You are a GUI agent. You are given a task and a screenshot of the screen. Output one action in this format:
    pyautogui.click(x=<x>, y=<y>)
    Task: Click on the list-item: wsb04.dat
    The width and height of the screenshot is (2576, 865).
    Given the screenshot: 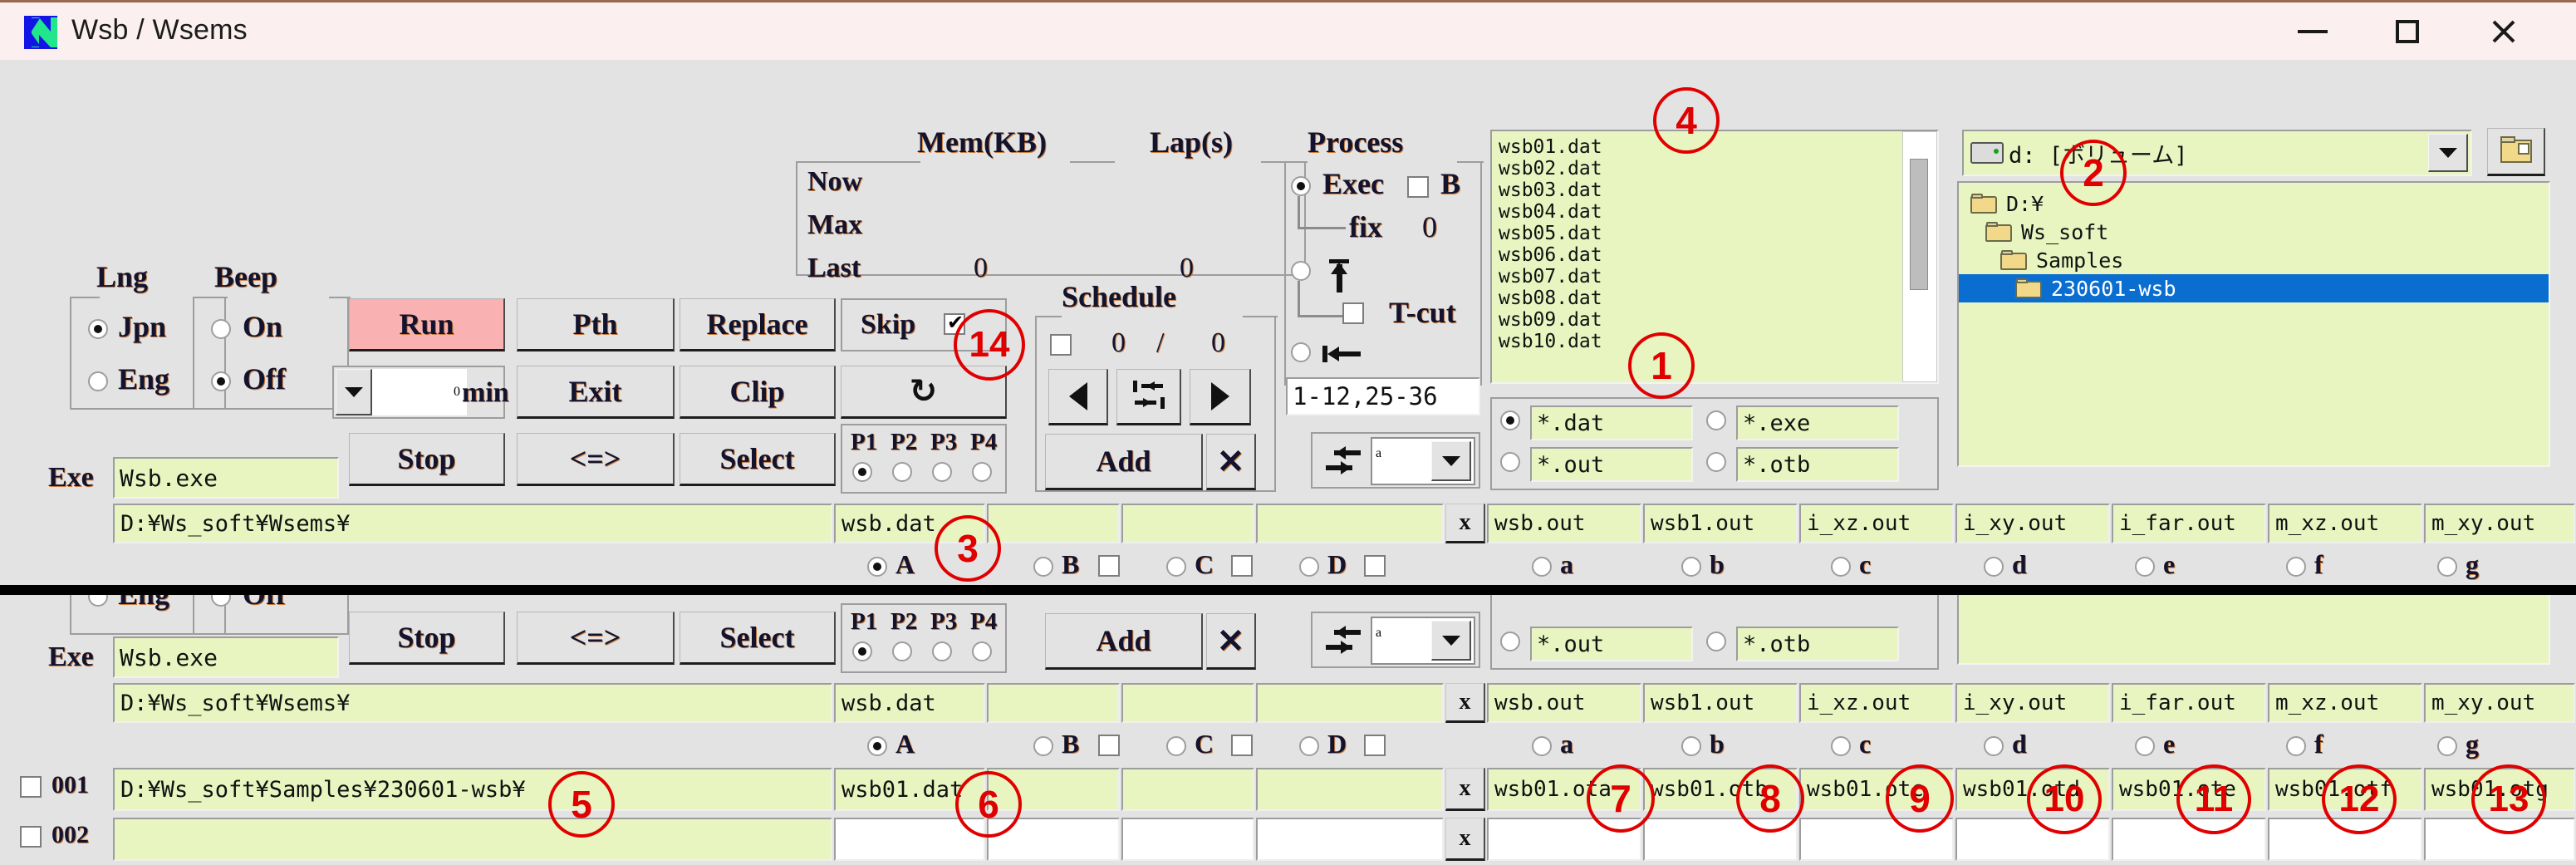 What is the action you would take?
    pyautogui.click(x=1714, y=212)
    